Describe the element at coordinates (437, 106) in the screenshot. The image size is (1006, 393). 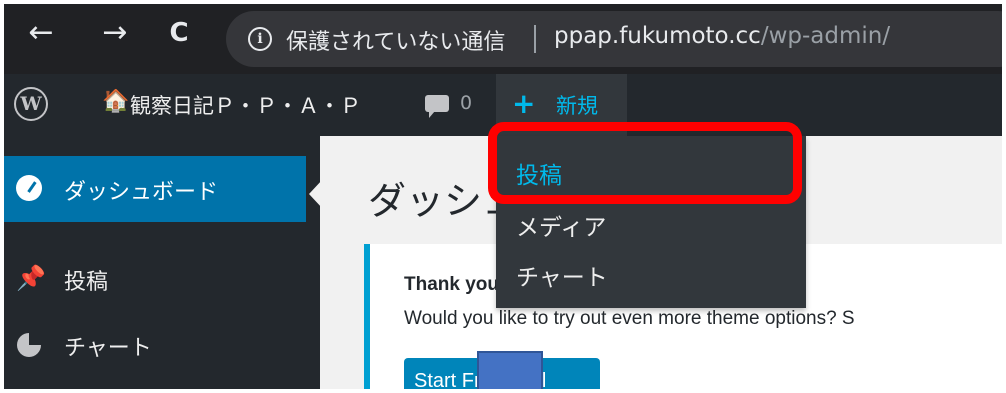
I see `comment-icon` at that location.